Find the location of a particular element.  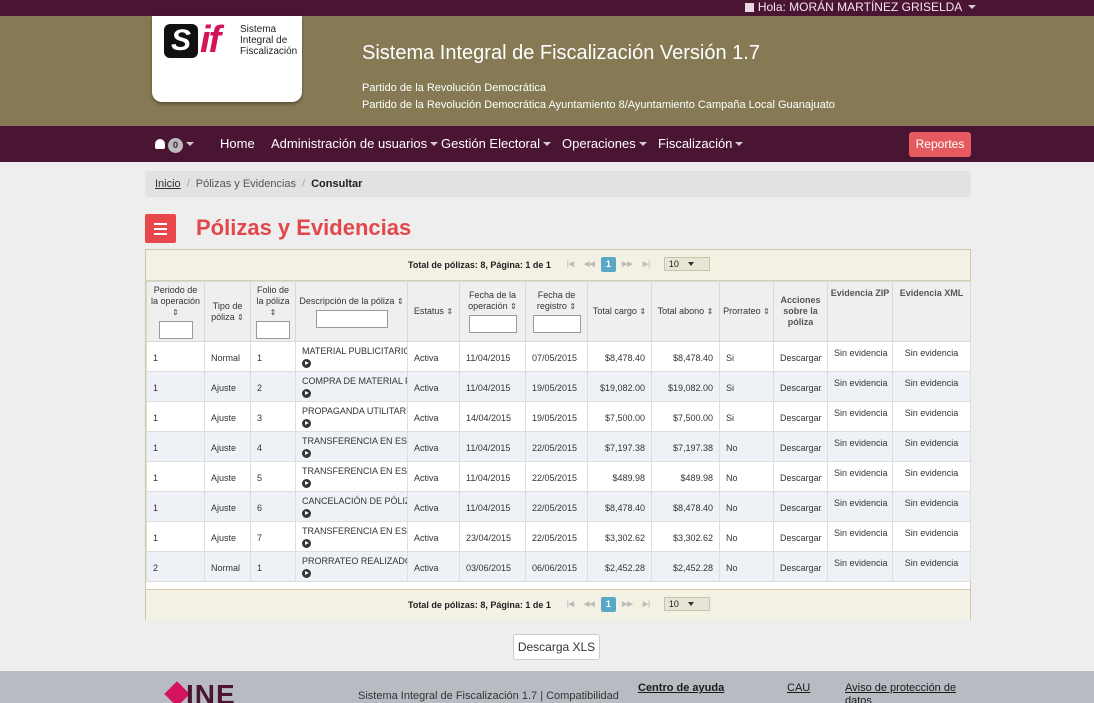

cell-total-abono-text: $2,452.28 is located at coordinates (692, 568).